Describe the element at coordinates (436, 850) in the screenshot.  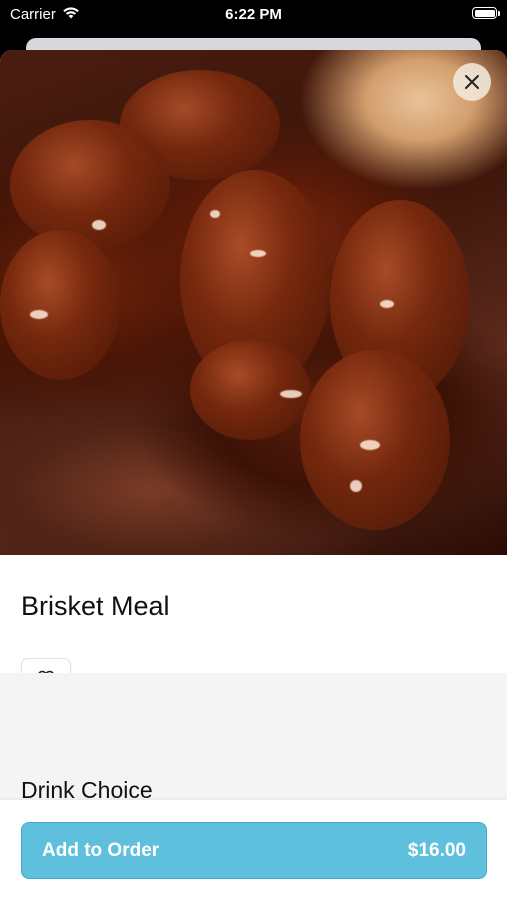
I see `order-price: $16.00` at that location.